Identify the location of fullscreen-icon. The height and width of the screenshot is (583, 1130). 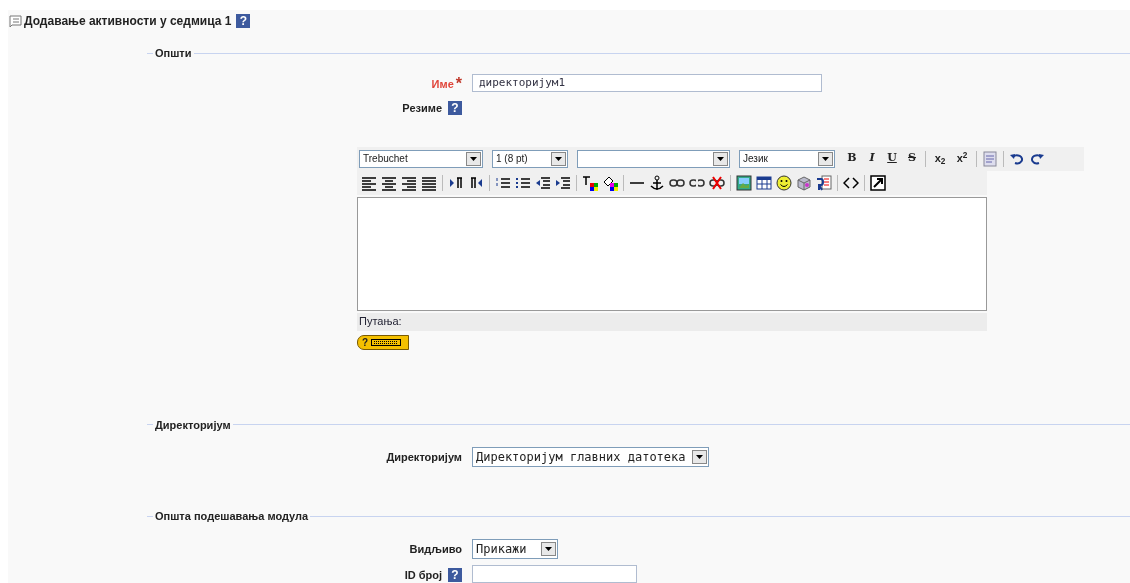
(878, 182).